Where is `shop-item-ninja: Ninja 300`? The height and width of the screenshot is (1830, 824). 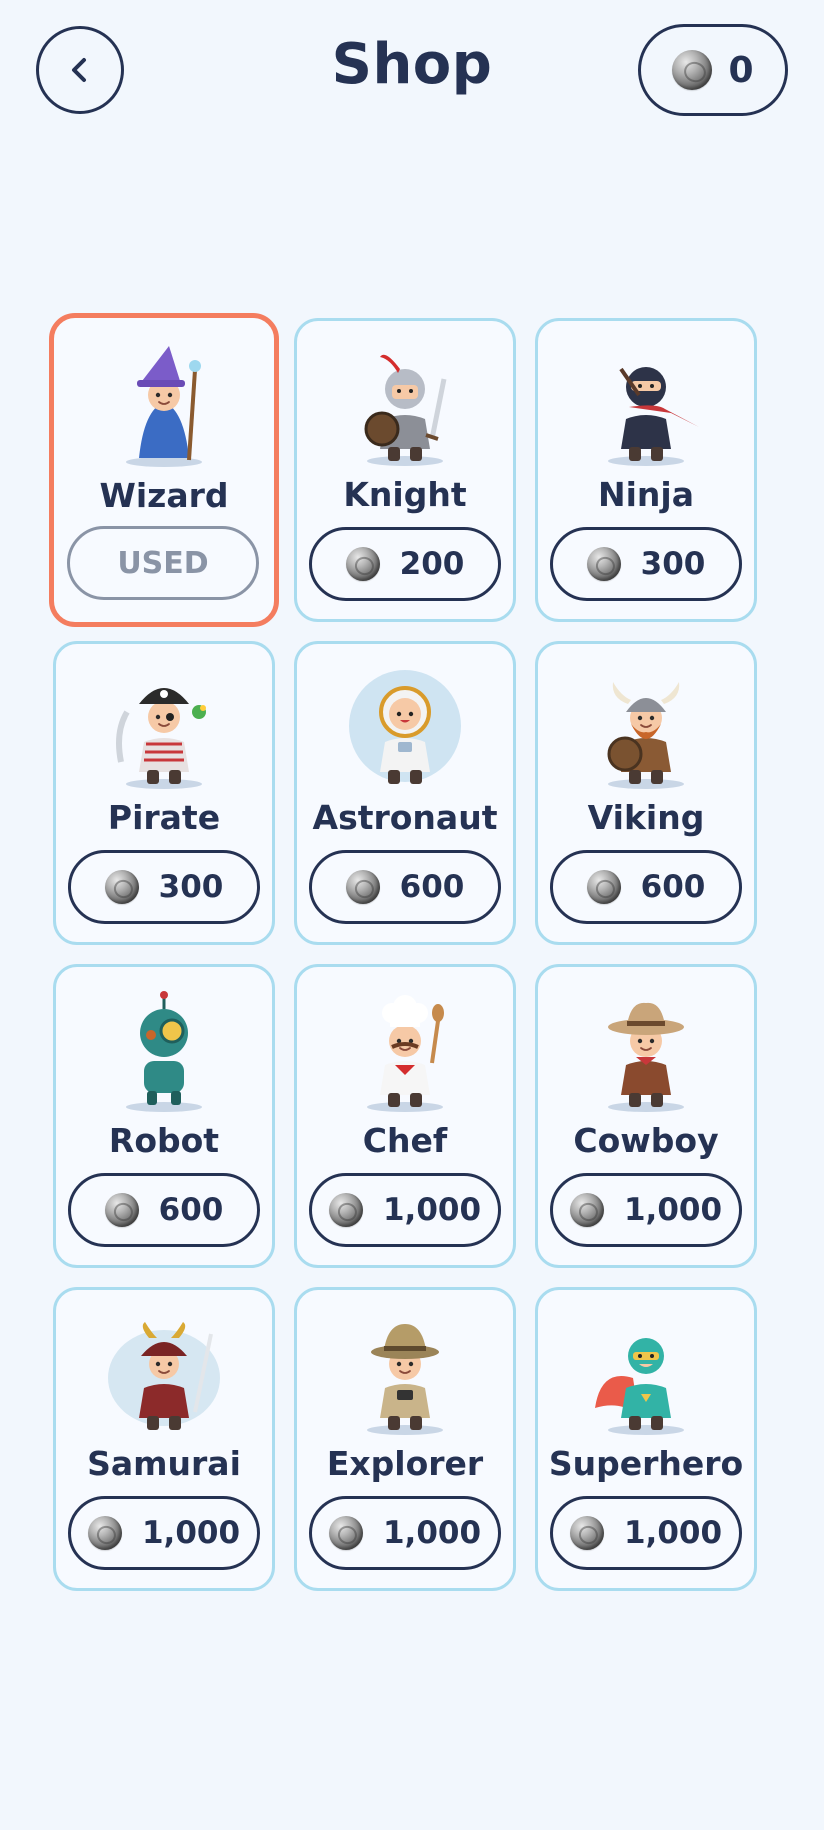
shop-item-ninja: Ninja 300 is located at coordinates (646, 470).